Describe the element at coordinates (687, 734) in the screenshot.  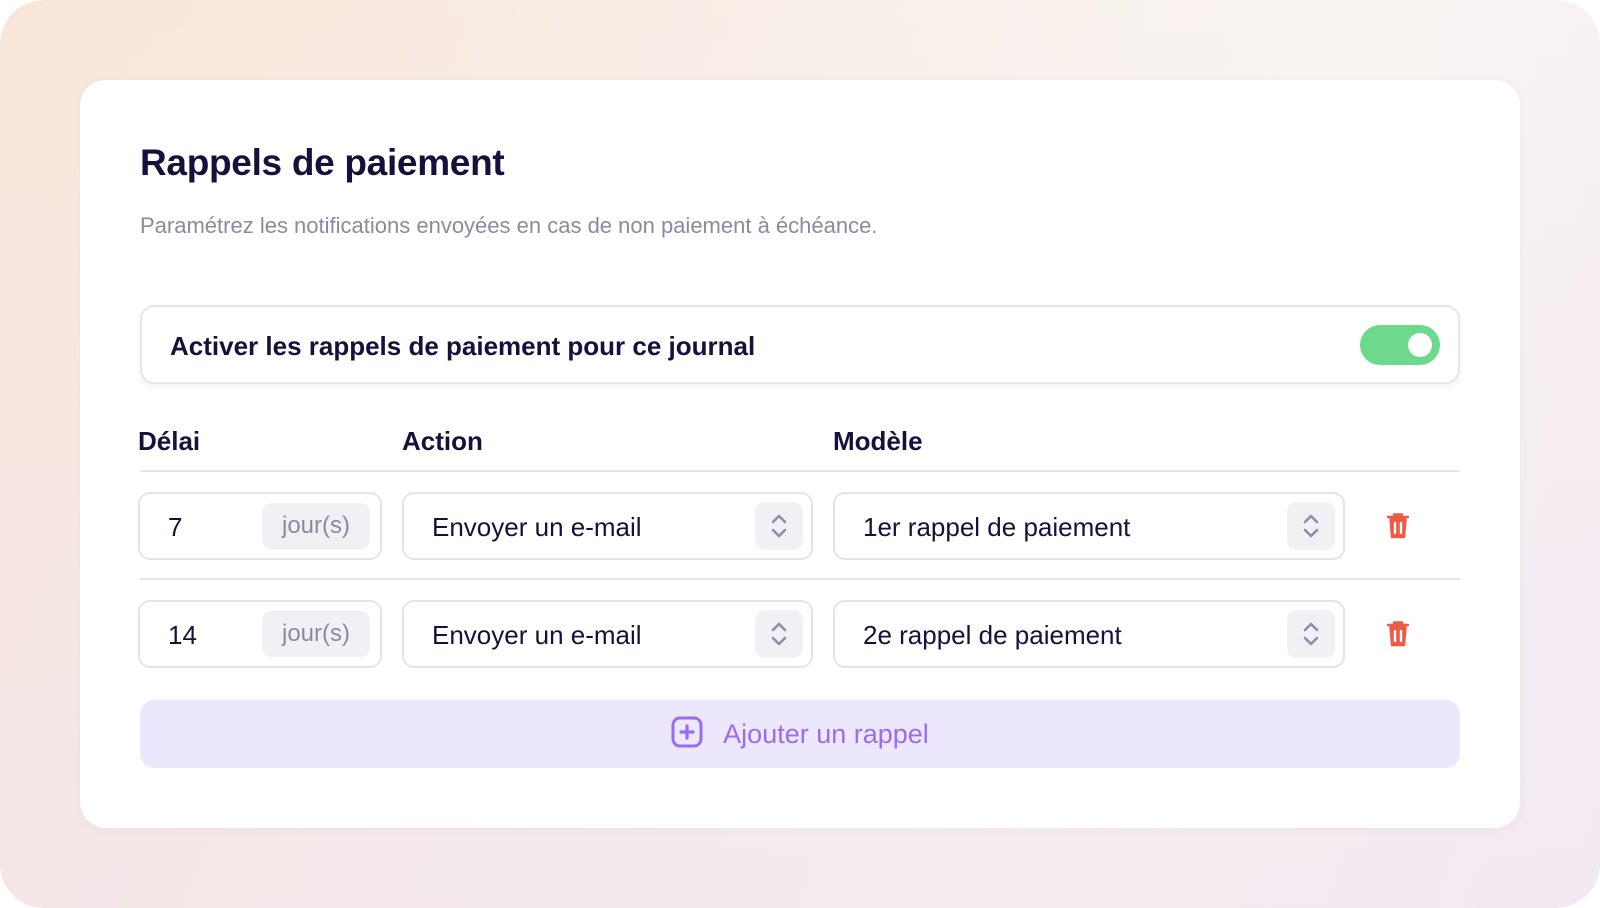
I see `plus-square-icon` at that location.